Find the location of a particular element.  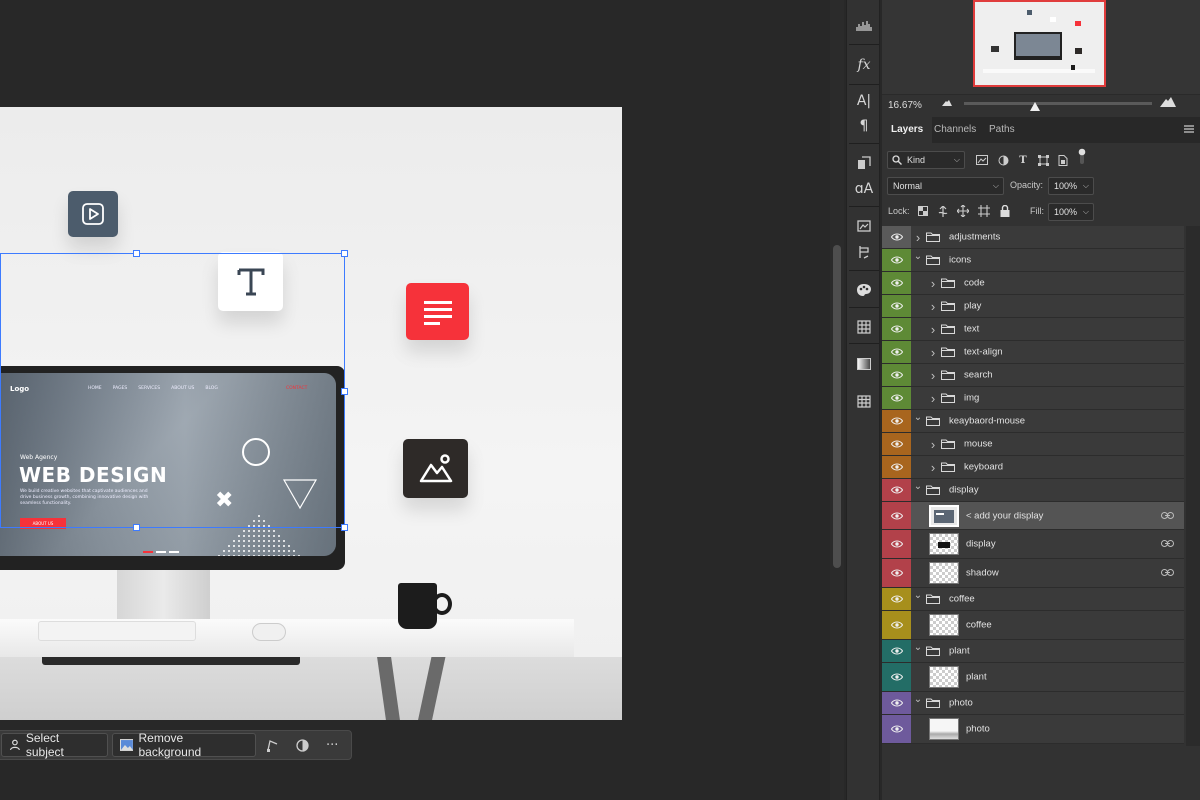

gradients-icon is located at coordinates (864, 364).